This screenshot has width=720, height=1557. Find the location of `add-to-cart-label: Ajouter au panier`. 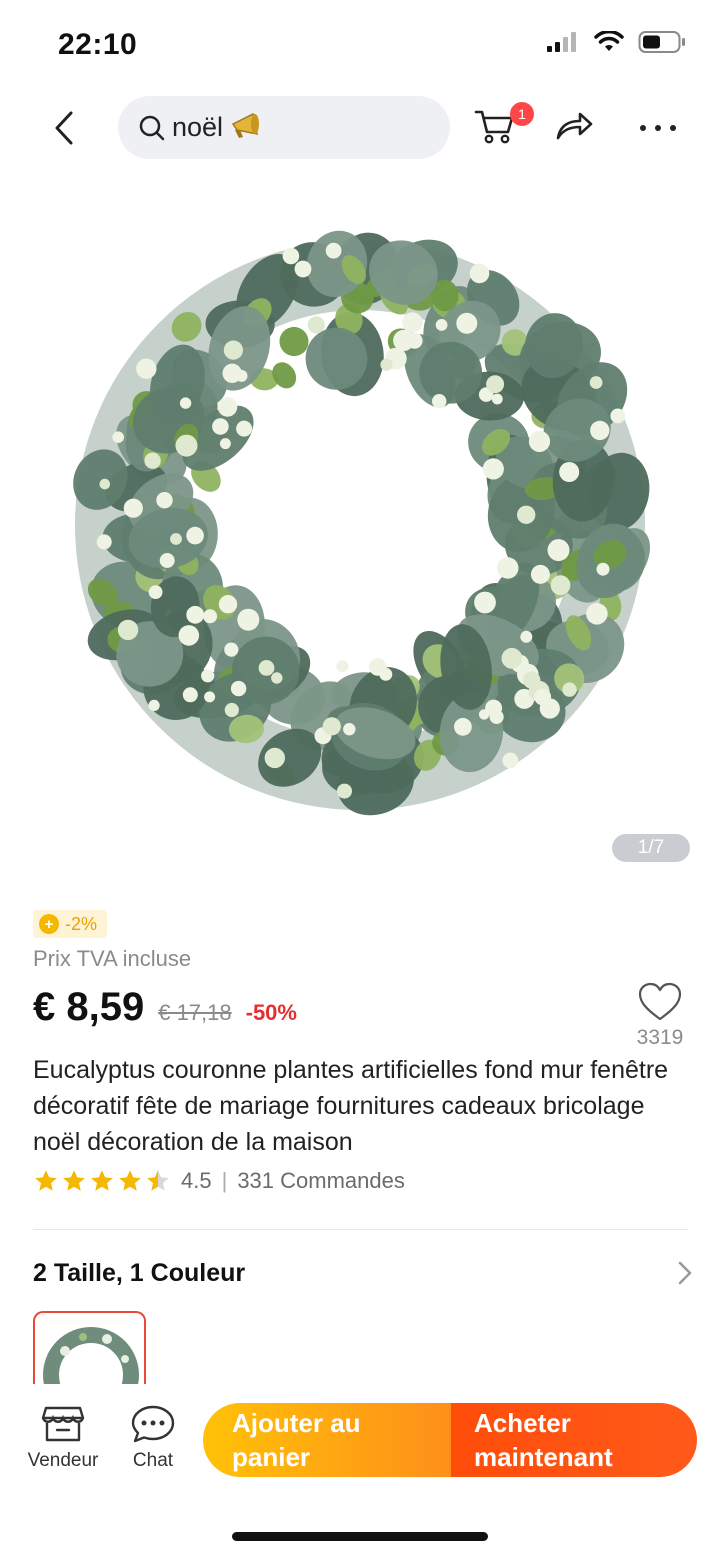

add-to-cart-label: Ajouter au panier is located at coordinates (296, 1440).